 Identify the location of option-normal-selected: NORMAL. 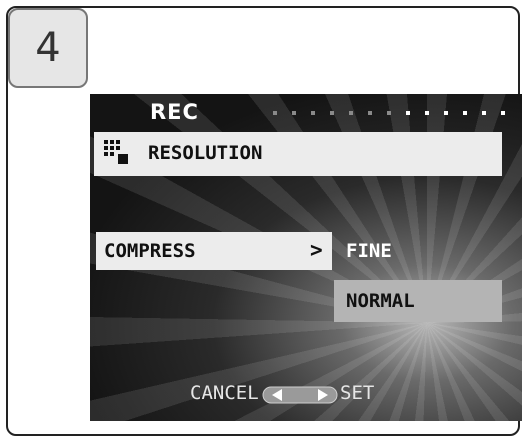
(418, 301).